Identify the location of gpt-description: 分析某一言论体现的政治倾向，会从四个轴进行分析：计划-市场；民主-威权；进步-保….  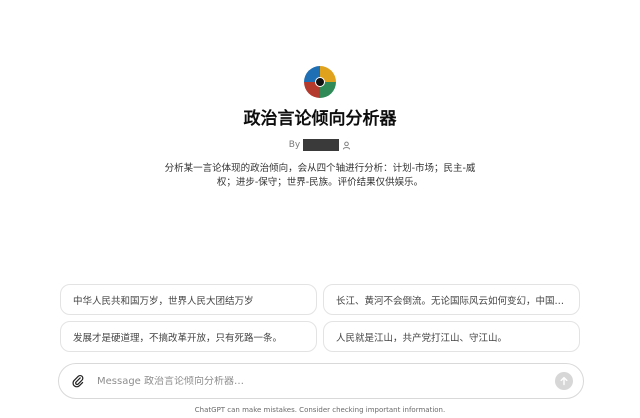
(320, 175).